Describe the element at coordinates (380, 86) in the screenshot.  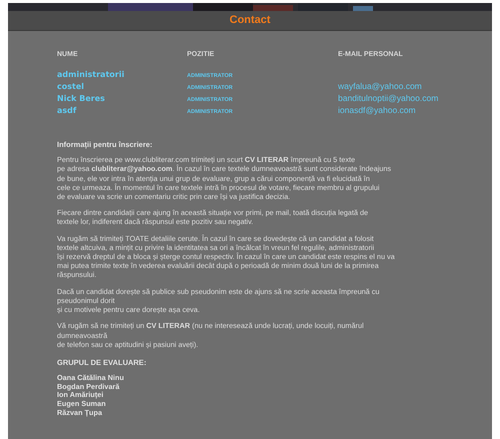
I see `email-link: wayfalua@yahoo.com` at that location.